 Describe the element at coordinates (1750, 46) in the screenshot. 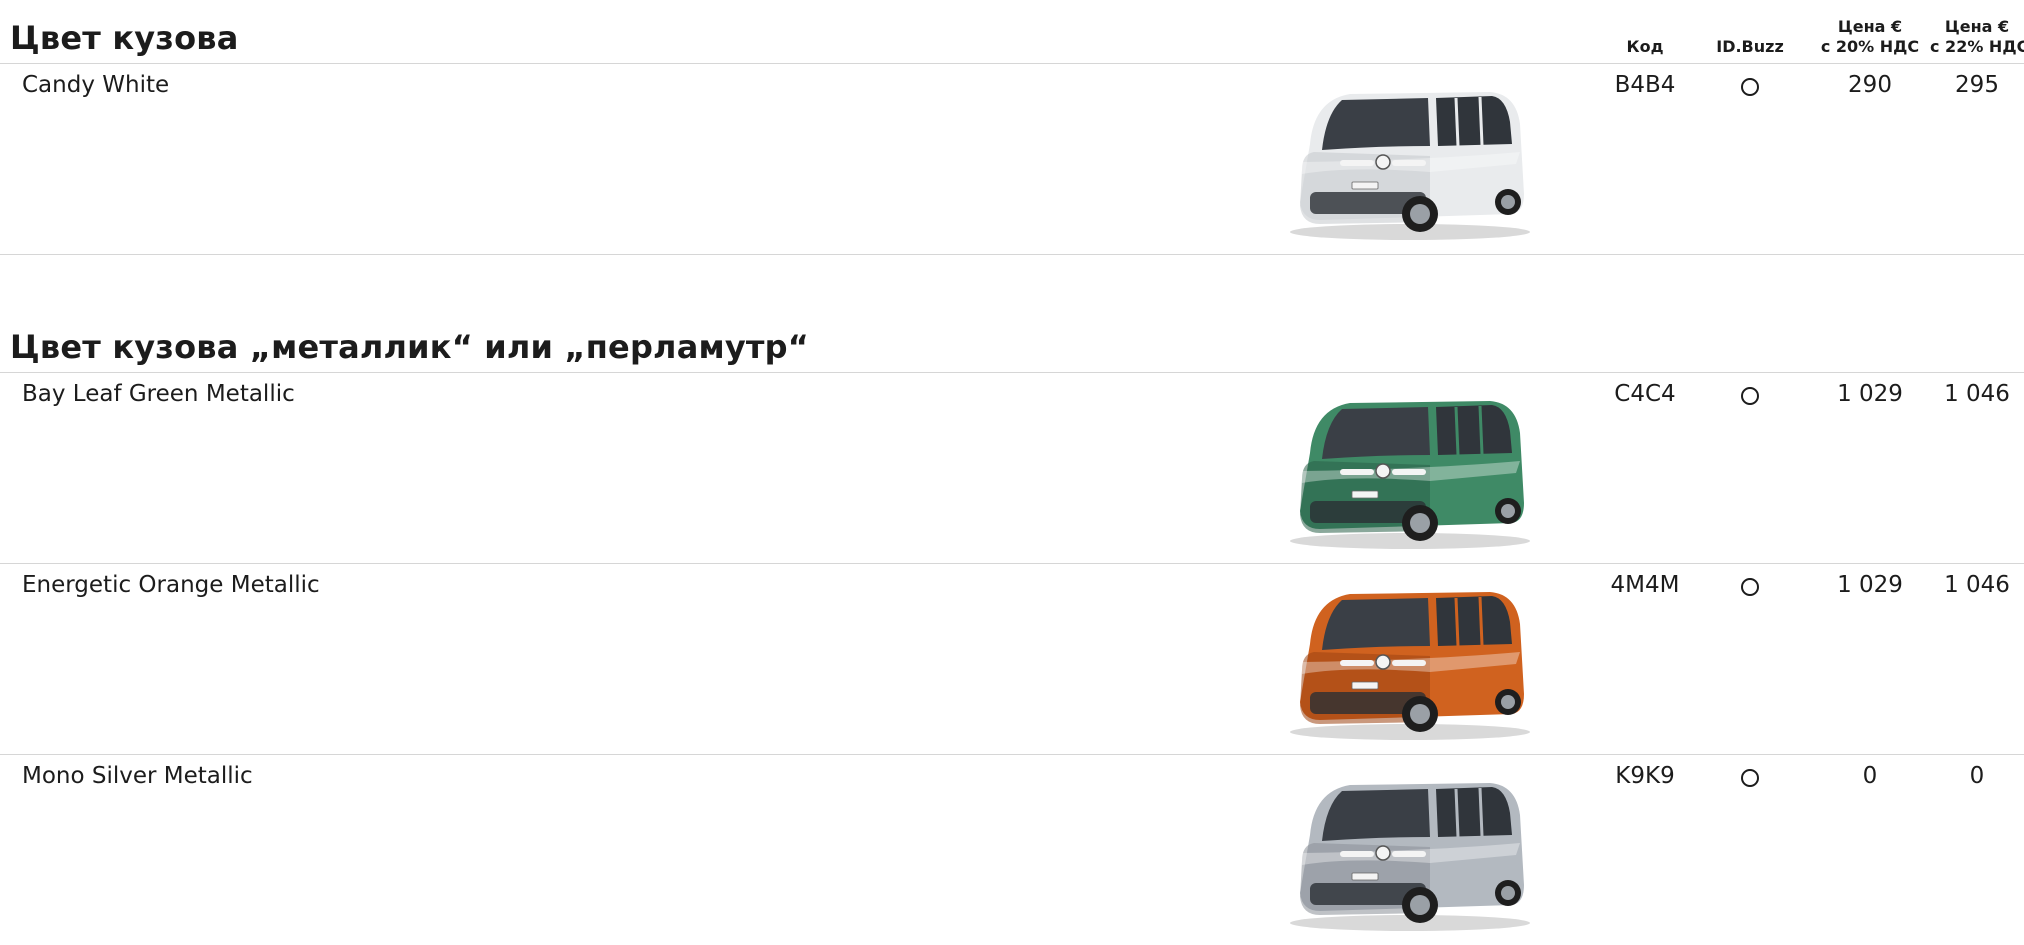

I see `column-header-model: ID.Buzz` at that location.